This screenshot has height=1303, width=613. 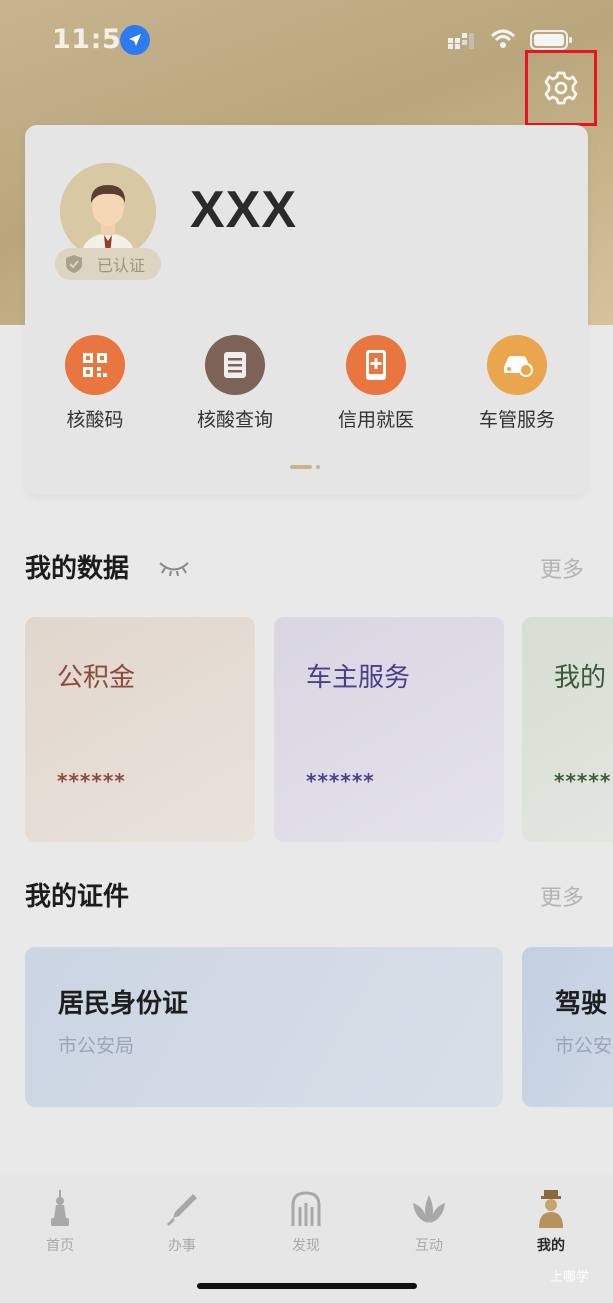 What do you see at coordinates (305, 463) in the screenshot?
I see `page-indicator` at bounding box center [305, 463].